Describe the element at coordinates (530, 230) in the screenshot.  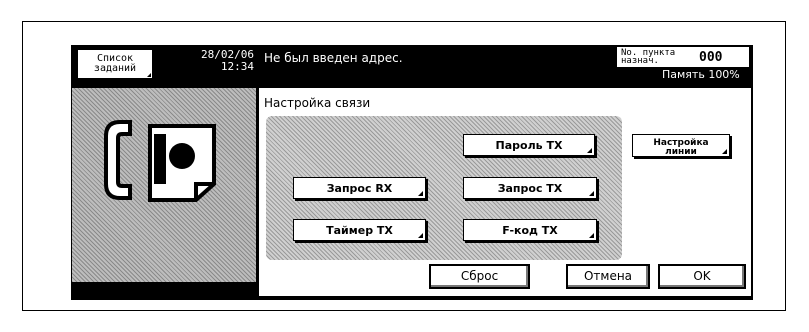
I see `f-code-tx-button: F-код TX` at that location.